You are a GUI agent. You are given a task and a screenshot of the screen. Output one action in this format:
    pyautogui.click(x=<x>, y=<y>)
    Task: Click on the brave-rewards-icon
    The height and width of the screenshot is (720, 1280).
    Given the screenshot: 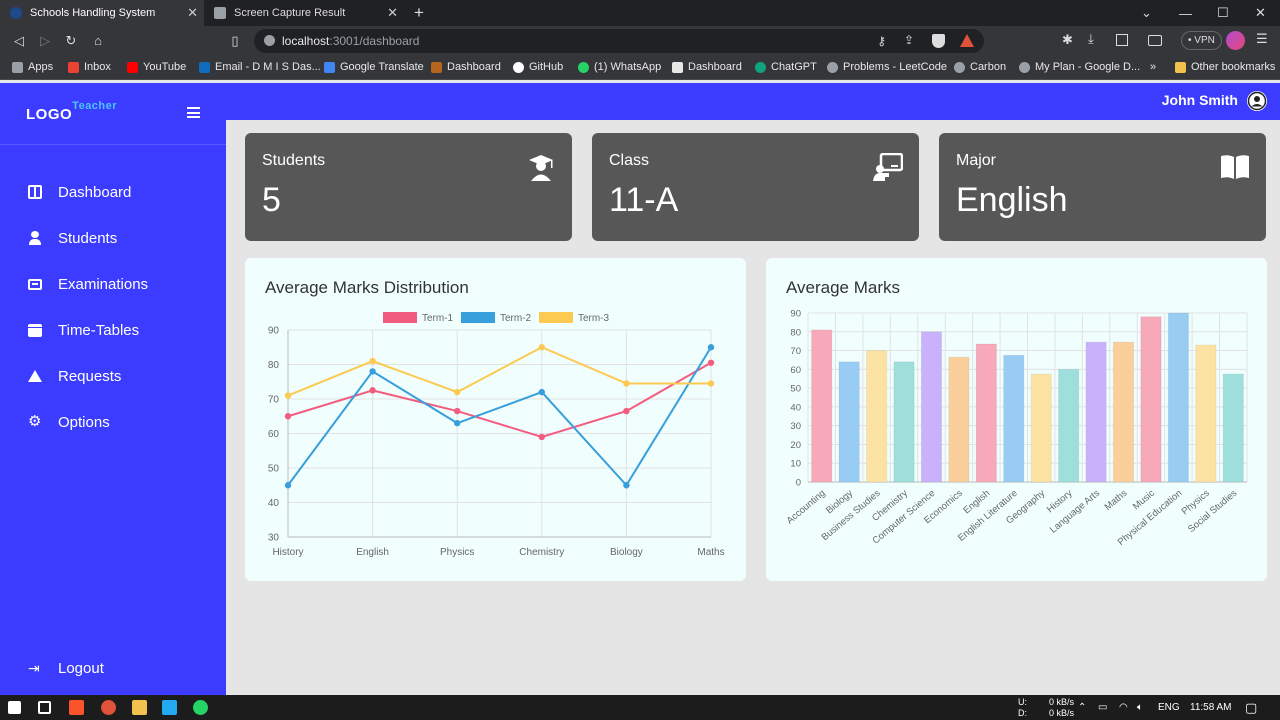 What is the action you would take?
    pyautogui.click(x=967, y=40)
    